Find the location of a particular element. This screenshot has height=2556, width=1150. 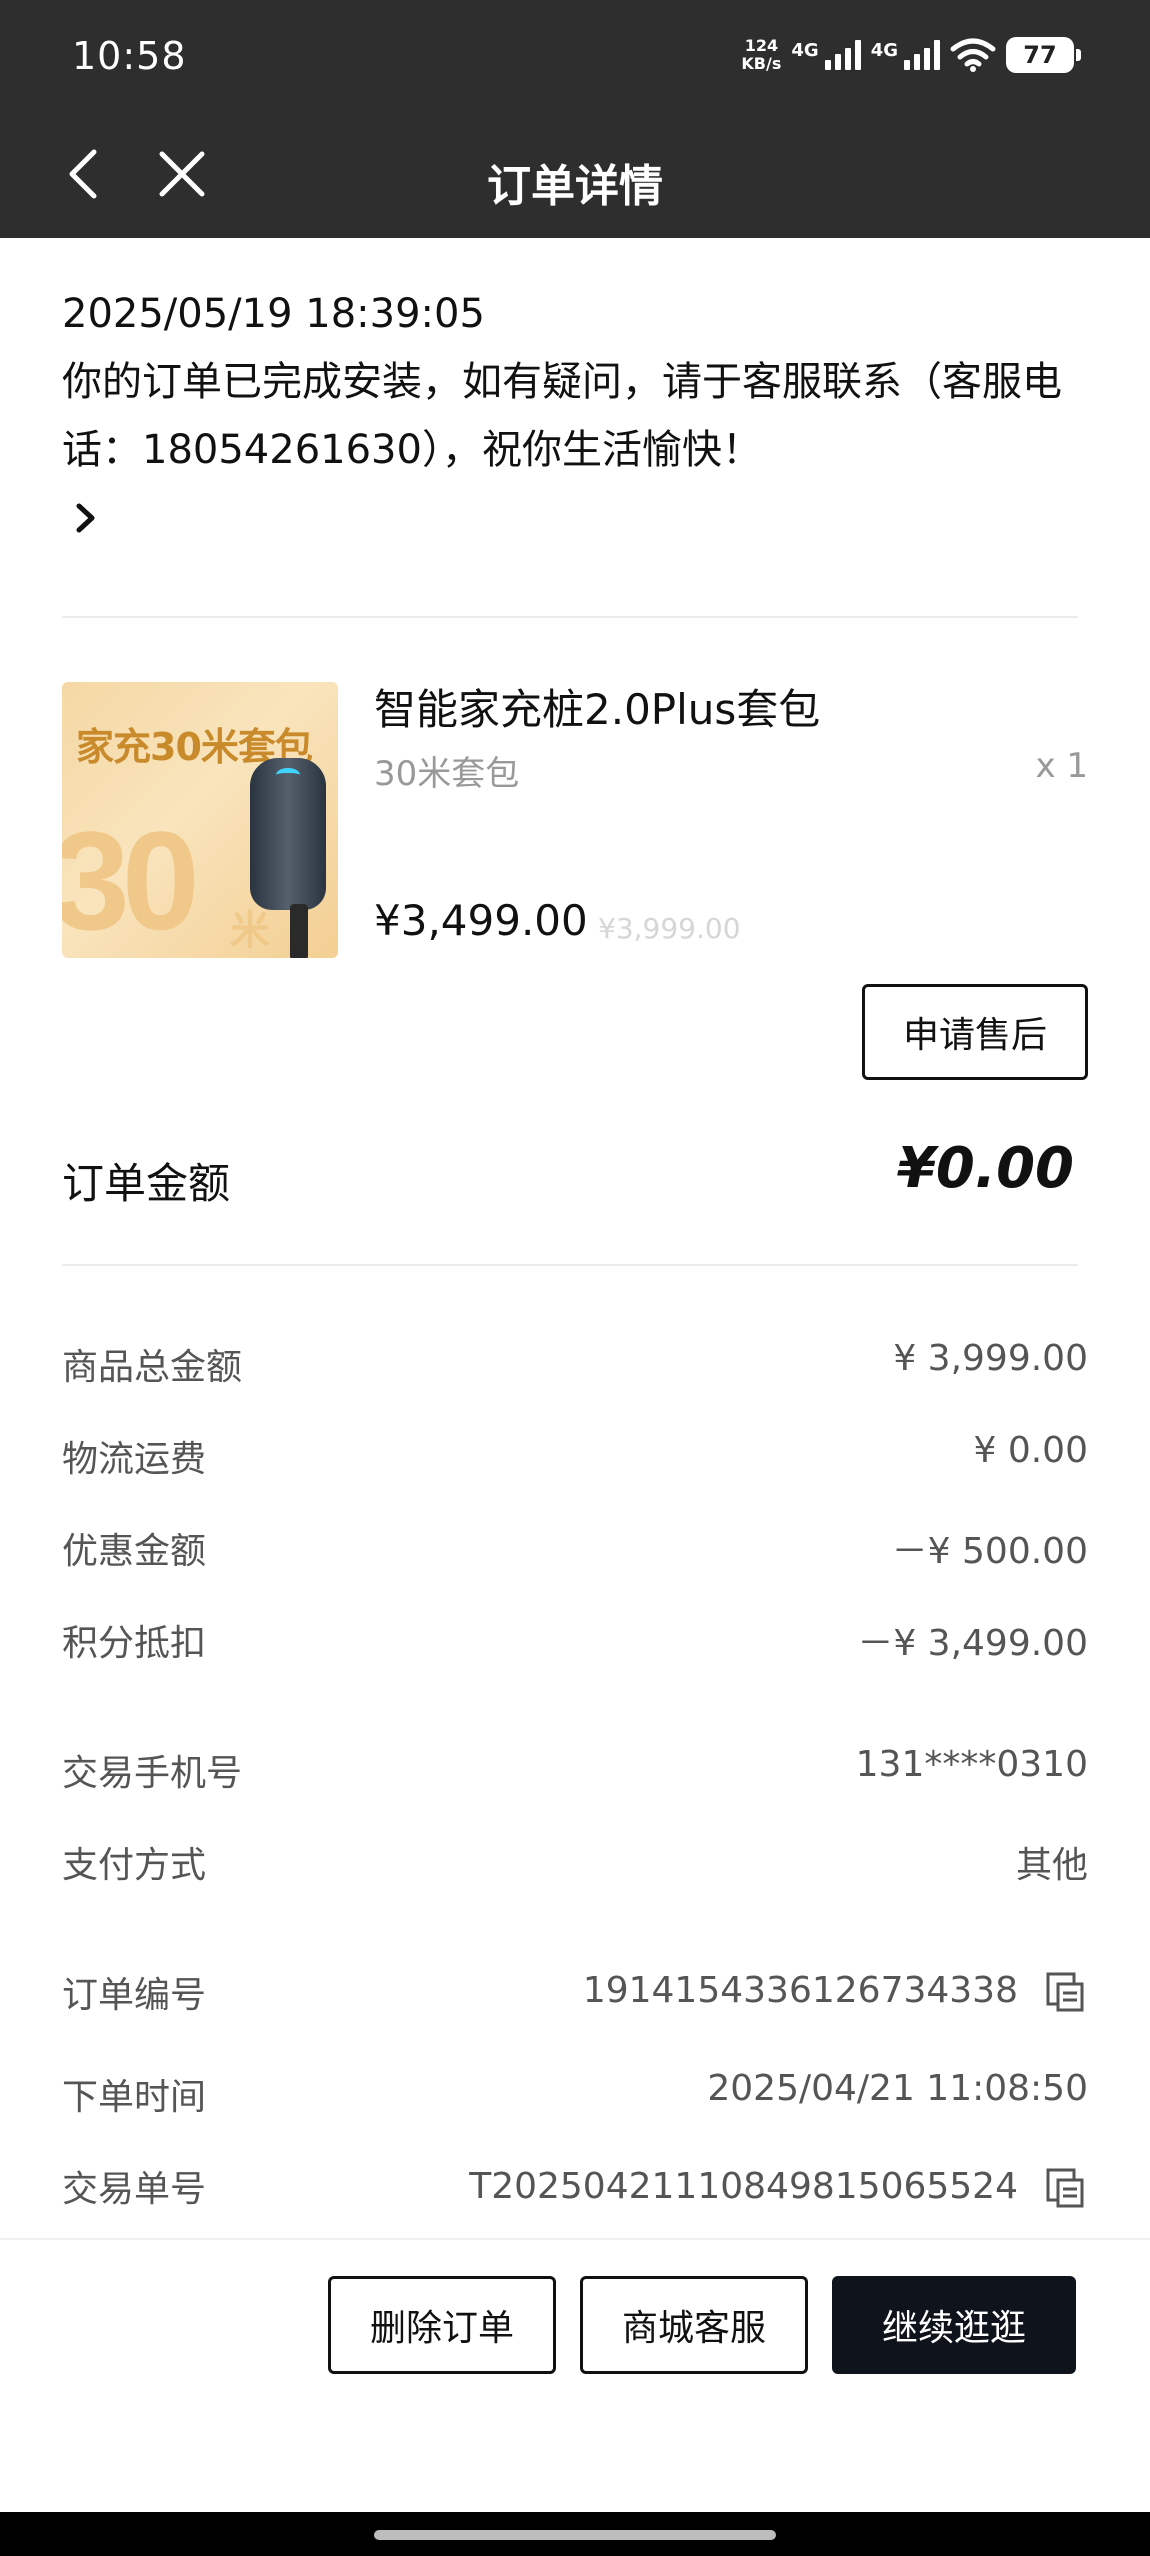

phone-value: 131****0310 is located at coordinates (971, 1764).